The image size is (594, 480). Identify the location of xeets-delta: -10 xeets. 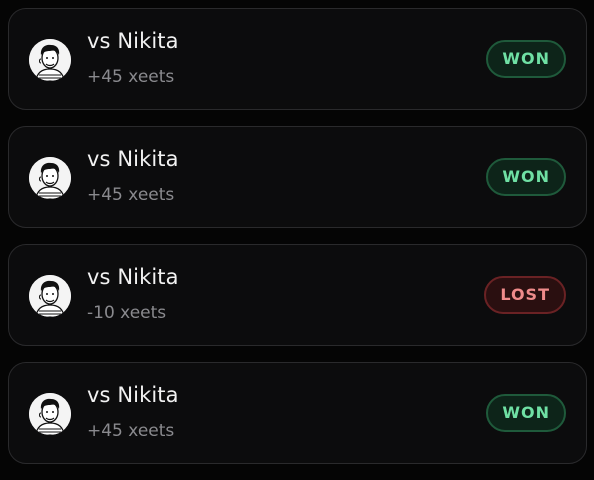
(127, 313).